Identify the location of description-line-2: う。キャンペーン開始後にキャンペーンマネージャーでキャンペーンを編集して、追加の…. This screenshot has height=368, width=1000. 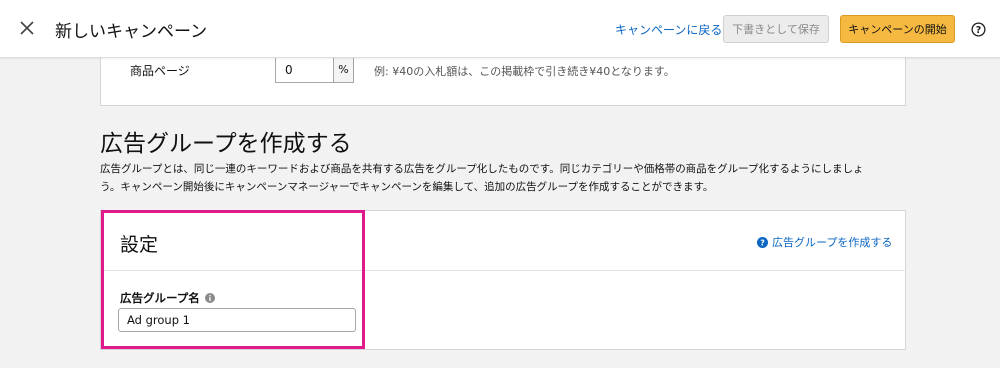
(407, 187).